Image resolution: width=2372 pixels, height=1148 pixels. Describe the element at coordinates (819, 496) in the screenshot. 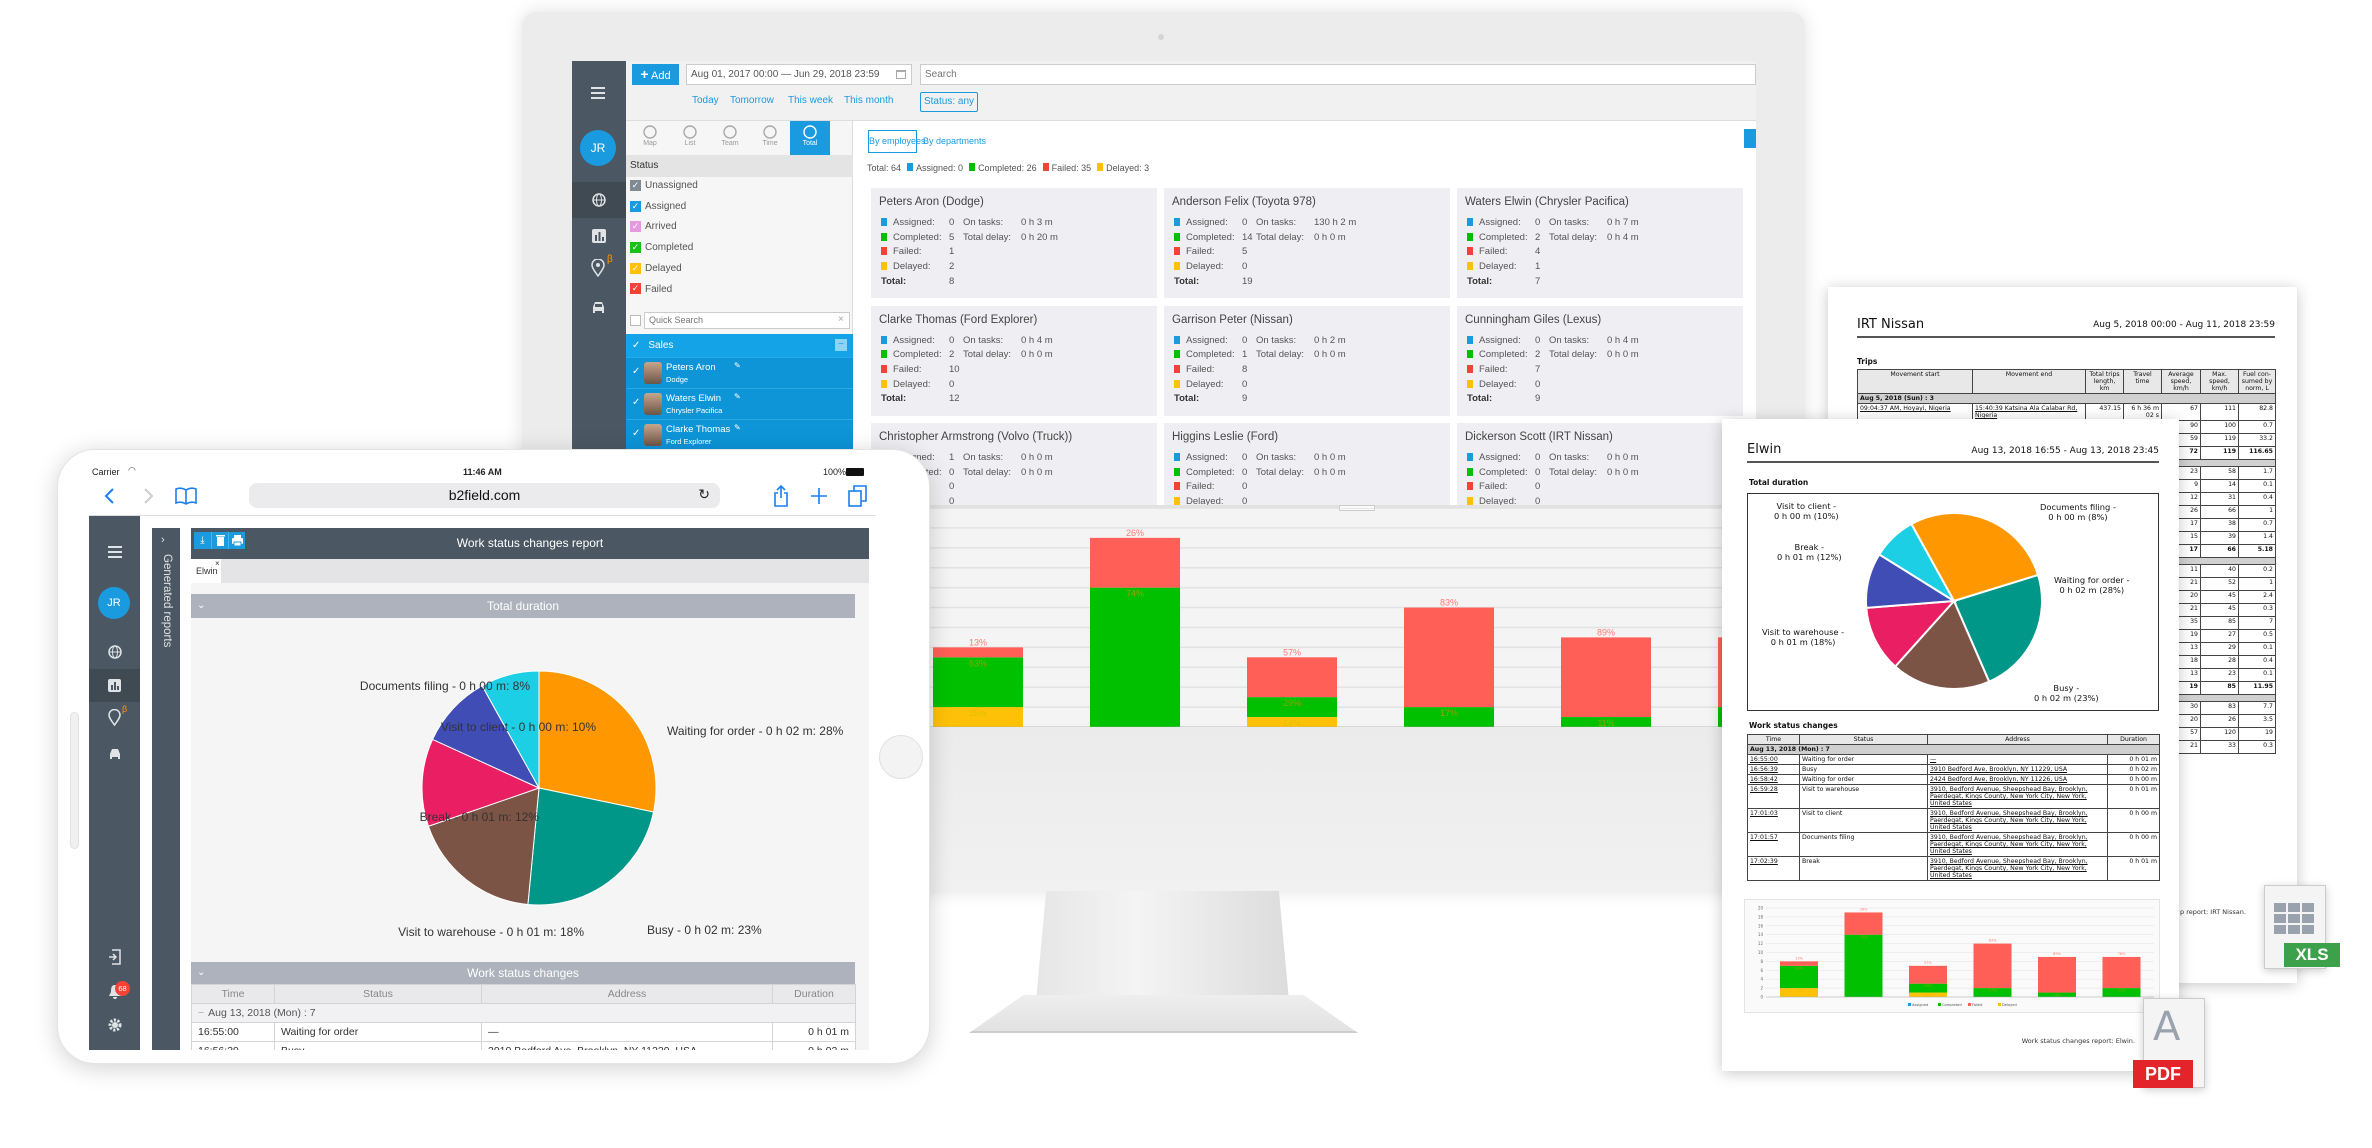

I see `new-tab-icon` at that location.